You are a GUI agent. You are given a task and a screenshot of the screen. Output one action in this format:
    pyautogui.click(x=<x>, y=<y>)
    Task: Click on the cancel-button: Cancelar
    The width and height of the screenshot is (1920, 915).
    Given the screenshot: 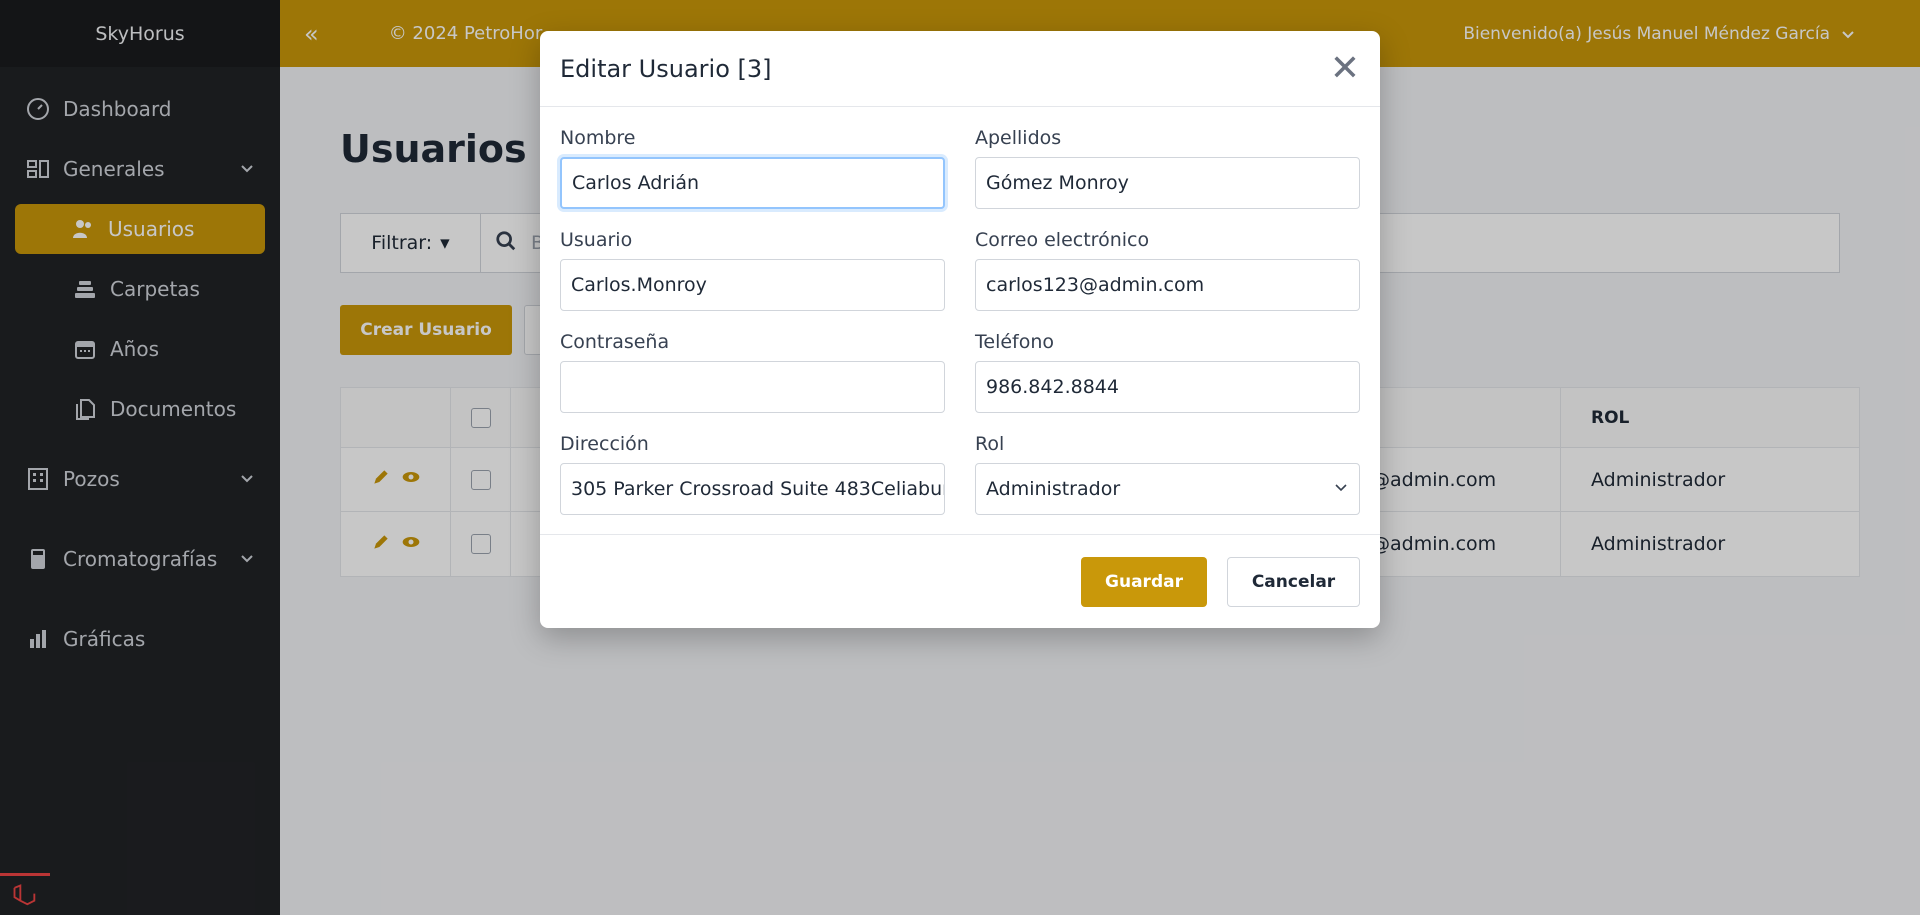 What is the action you would take?
    pyautogui.click(x=1293, y=581)
    